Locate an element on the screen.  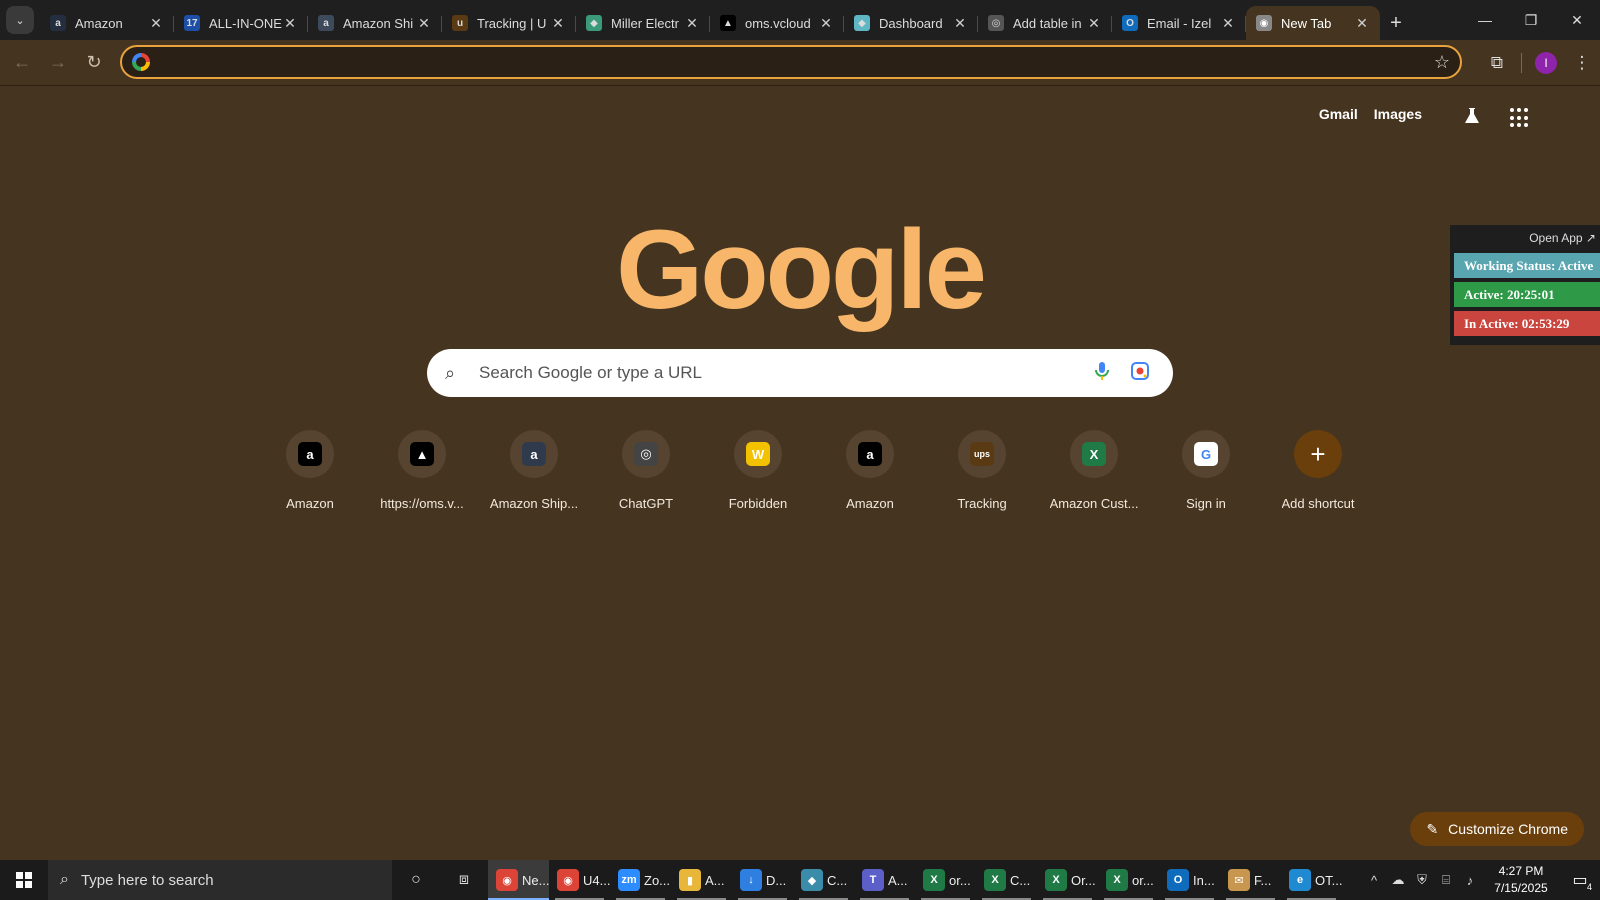
tab-8: O Email - Izel ✕ is located at coordinates (1179, 23).